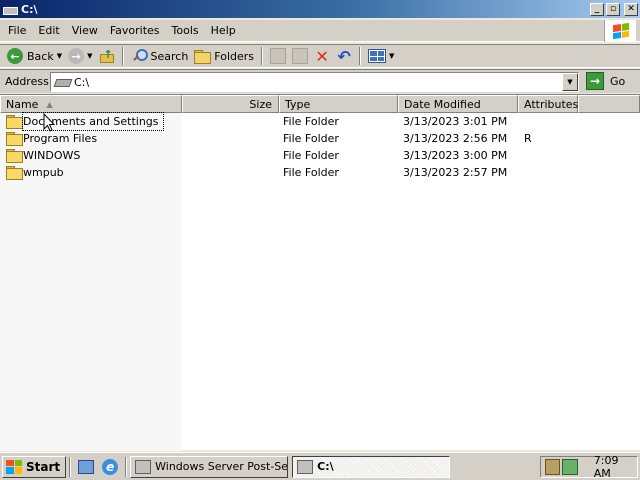 The height and width of the screenshot is (480, 640). What do you see at coordinates (82, 82) in the screenshot?
I see `address-value: C:\` at bounding box center [82, 82].